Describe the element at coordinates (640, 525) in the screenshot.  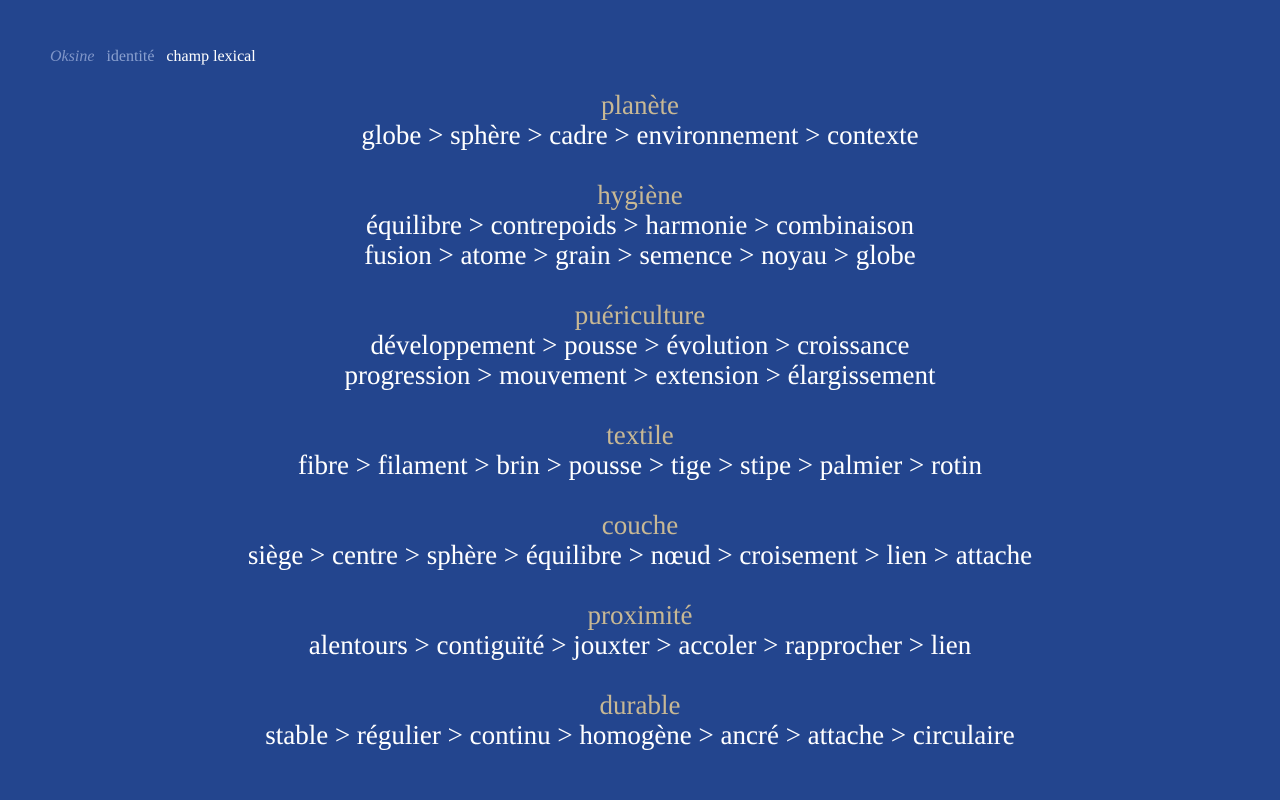
I see `group-title: couche` at that location.